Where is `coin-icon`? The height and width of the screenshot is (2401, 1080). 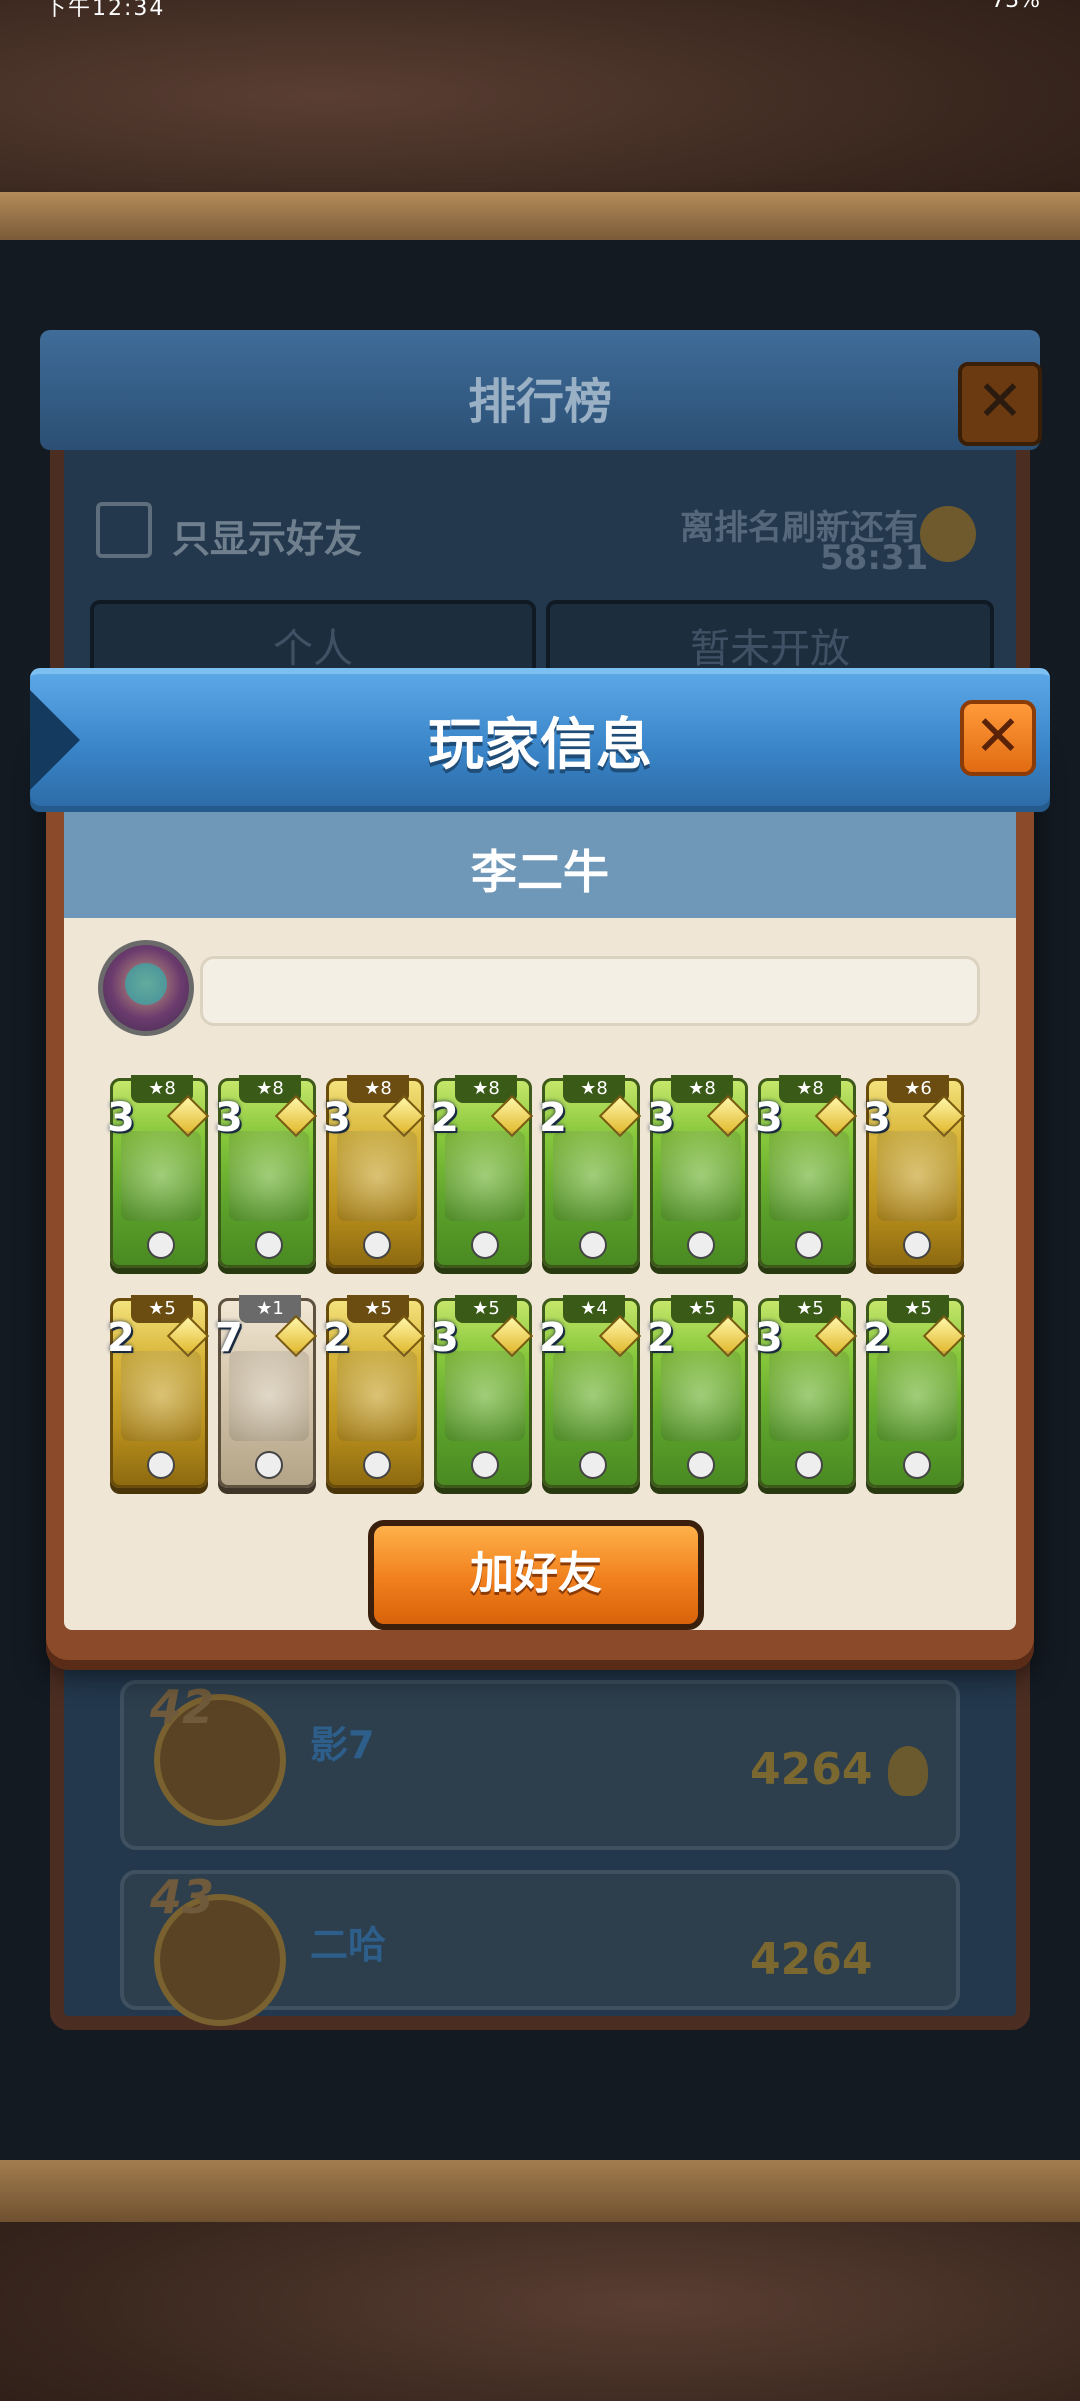 coin-icon is located at coordinates (948, 534).